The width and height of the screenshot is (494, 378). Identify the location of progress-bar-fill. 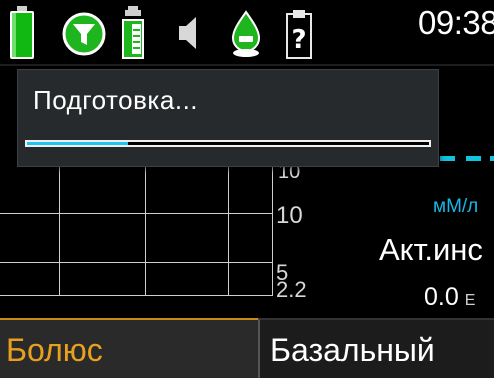
(77, 143).